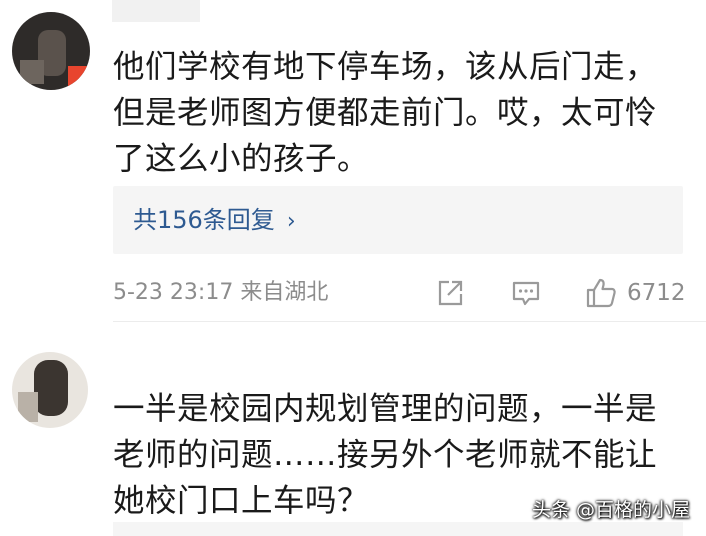 This screenshot has width=706, height=536. Describe the element at coordinates (241, 159) in the screenshot. I see `comment-line: 了这么小的孩子。` at that location.